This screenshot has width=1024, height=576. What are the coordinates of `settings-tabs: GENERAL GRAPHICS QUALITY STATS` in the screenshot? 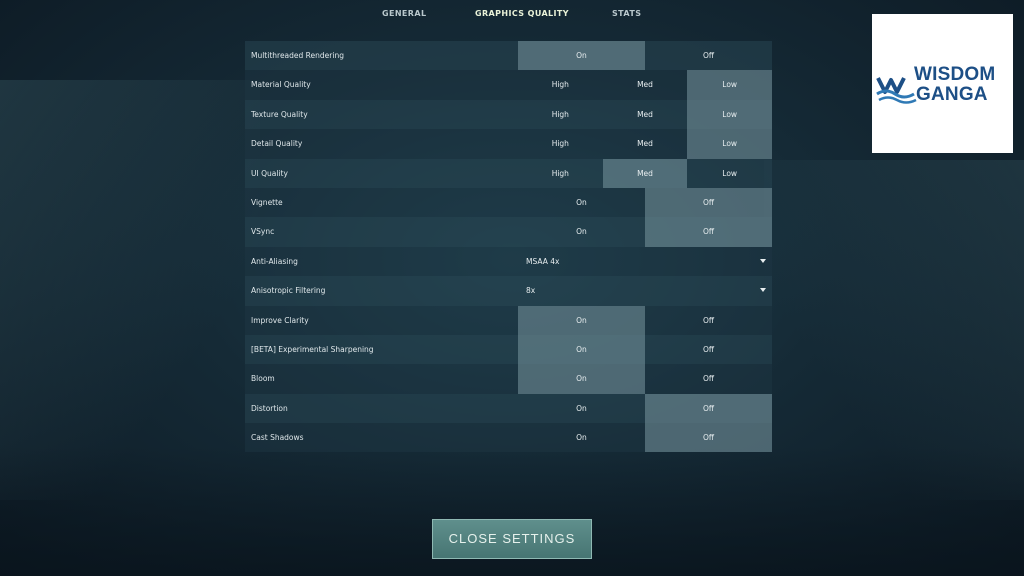 It's located at (512, 18).